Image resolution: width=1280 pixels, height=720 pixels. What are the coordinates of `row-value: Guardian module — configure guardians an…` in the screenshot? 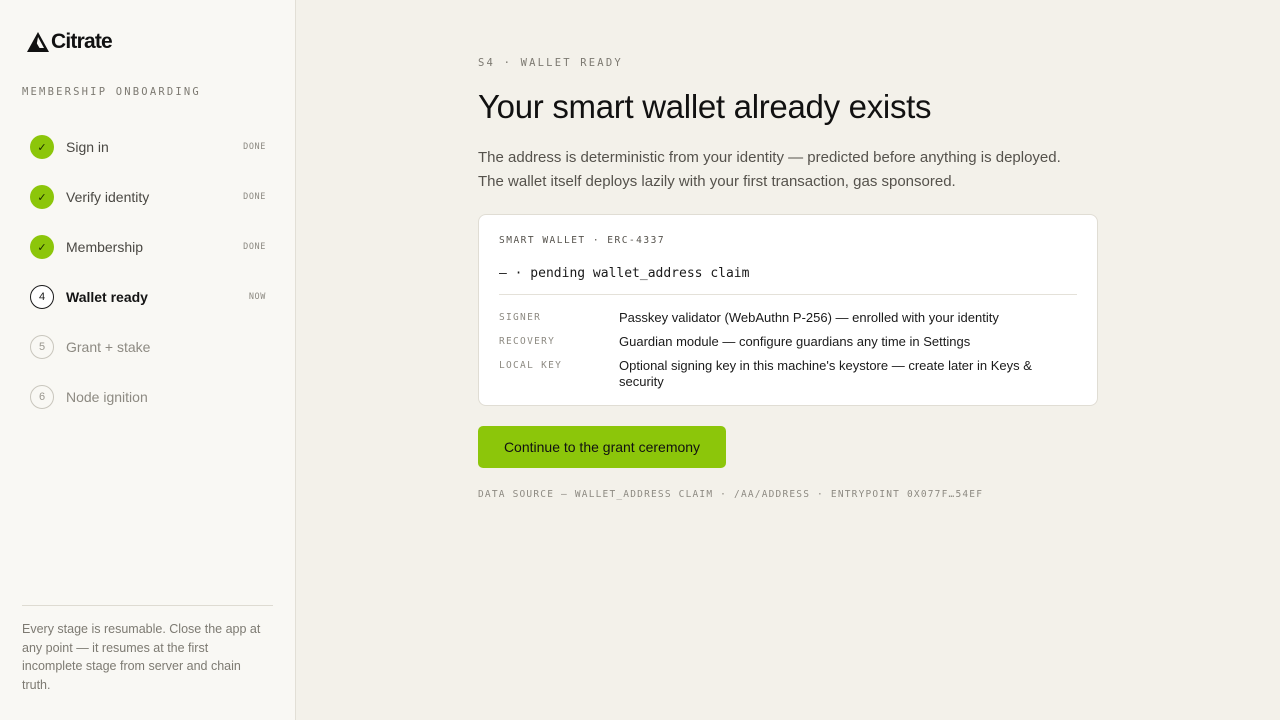 It's located at (795, 341).